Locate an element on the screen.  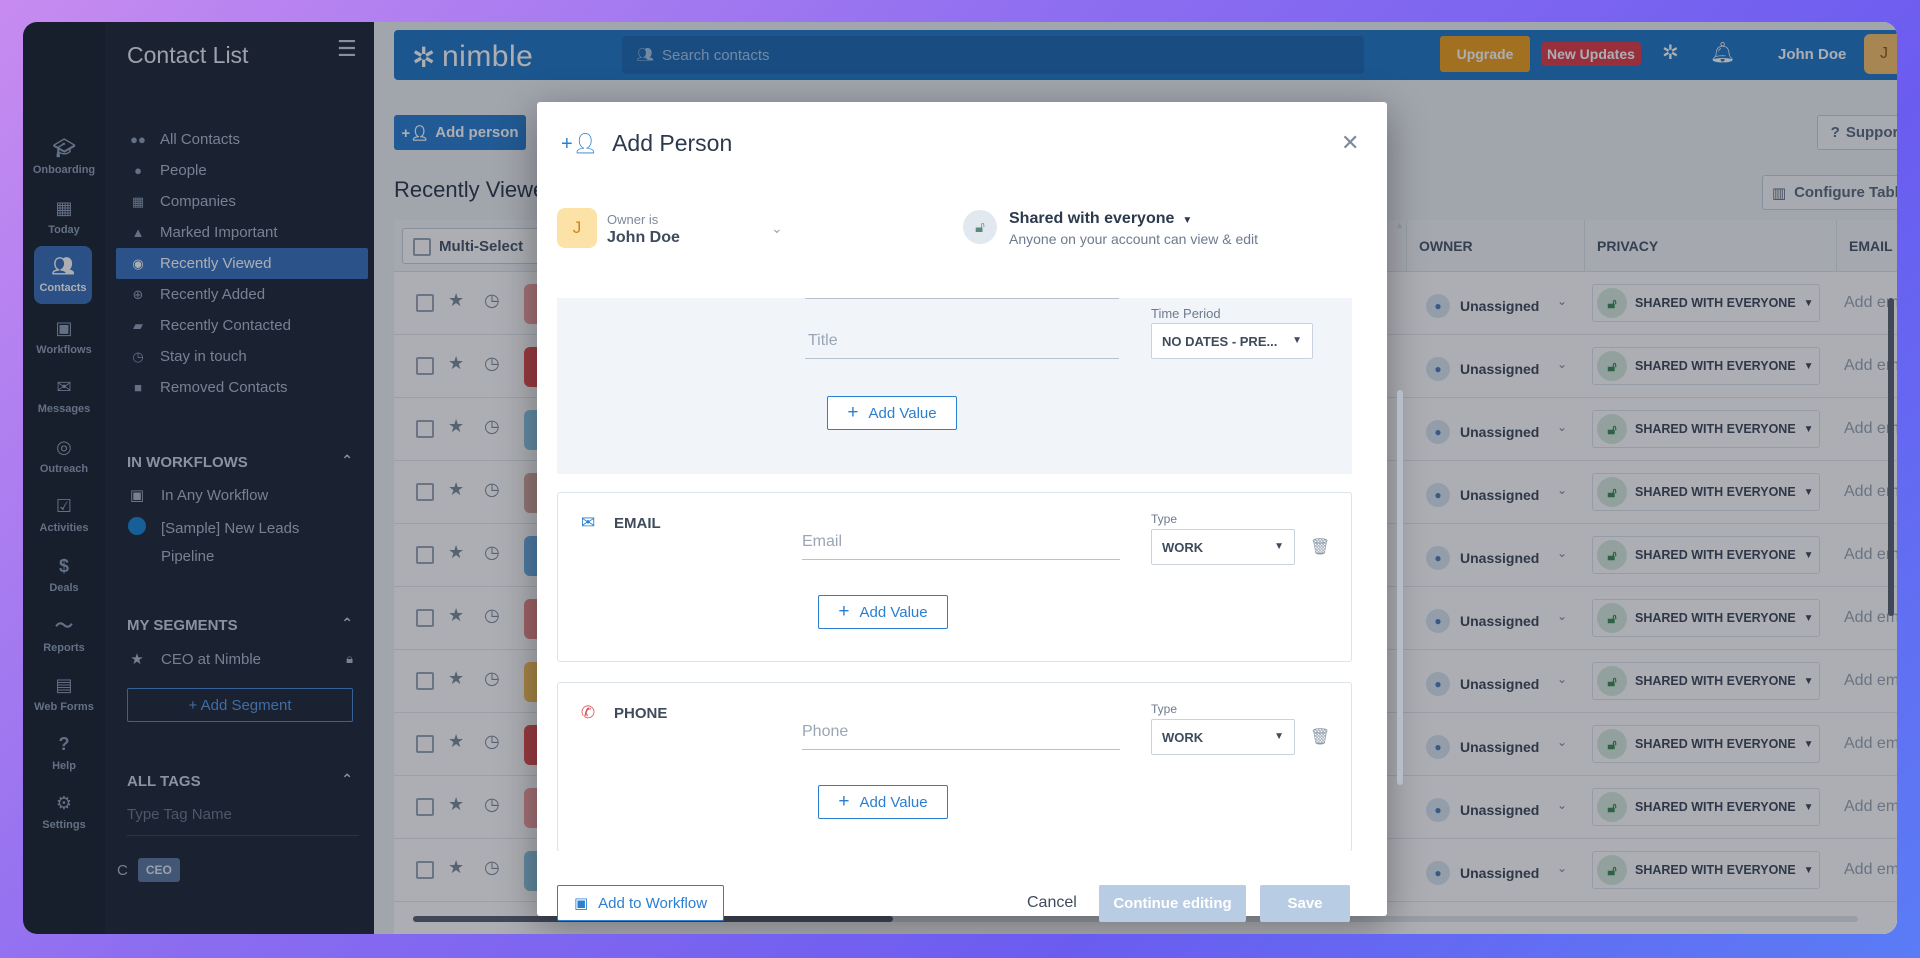
add-to-workflow-button: ▣ Add to Workflow is located at coordinates (640, 903).